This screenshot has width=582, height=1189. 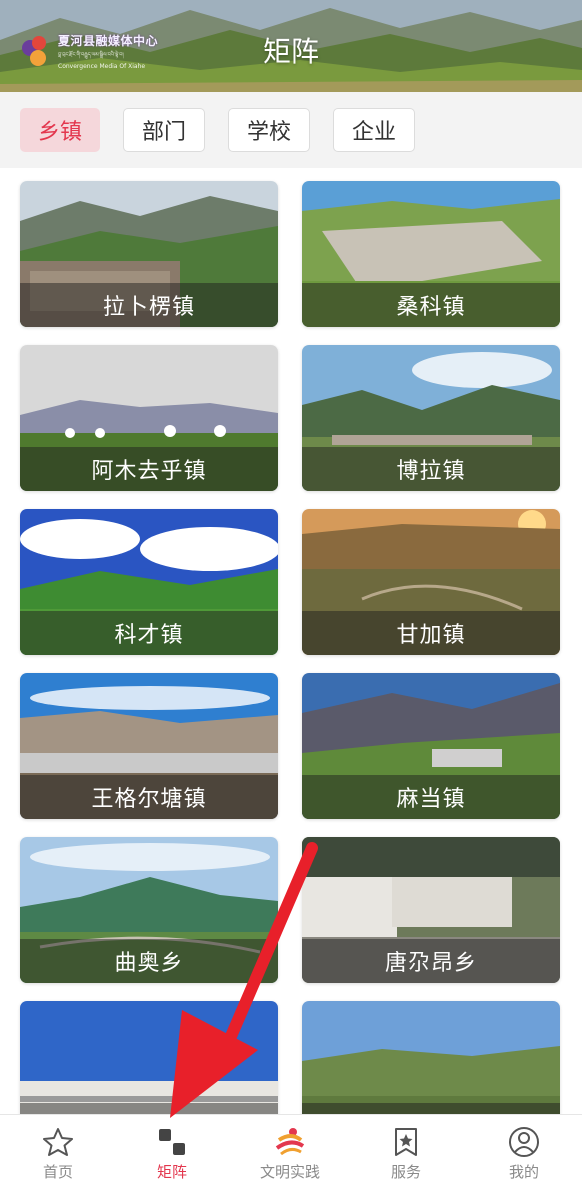 I want to click on town-card-partial-left, so click(x=149, y=1057).